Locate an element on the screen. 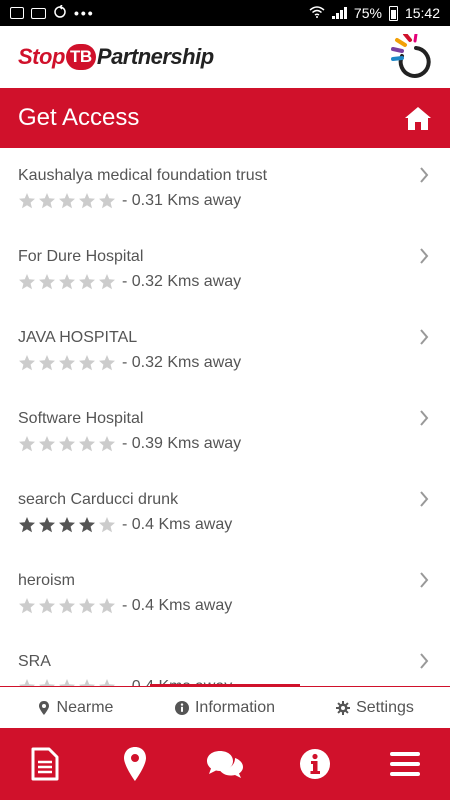 The image size is (450, 800). nav-chat-button is located at coordinates (225, 764).